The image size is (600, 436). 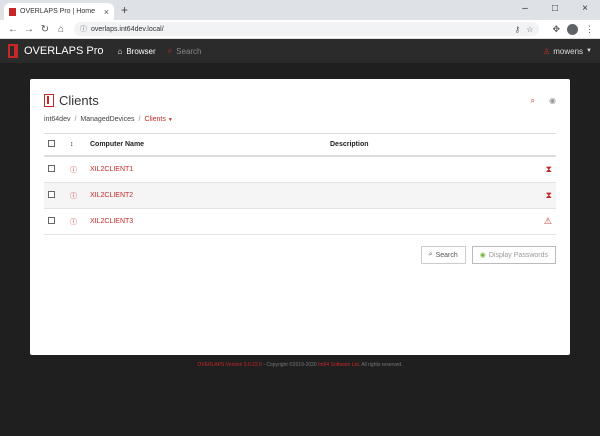 What do you see at coordinates (111, 169) in the screenshot?
I see `computer-link: XIL2CLIENT1` at bounding box center [111, 169].